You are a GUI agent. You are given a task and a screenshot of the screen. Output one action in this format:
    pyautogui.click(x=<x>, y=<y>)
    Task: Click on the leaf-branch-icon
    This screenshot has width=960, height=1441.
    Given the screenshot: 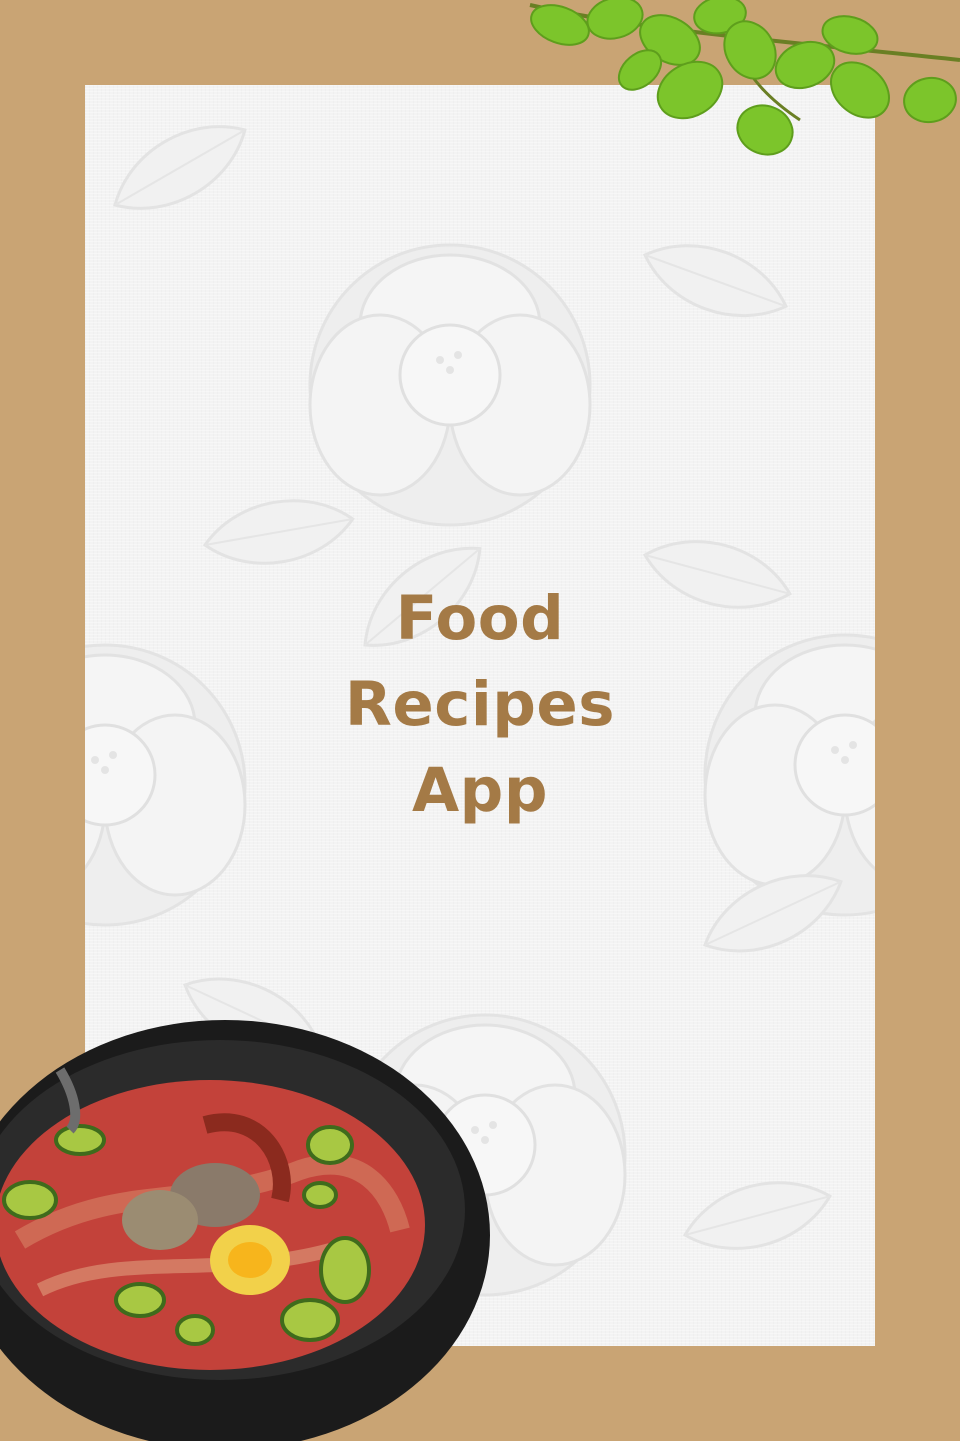 What is the action you would take?
    pyautogui.click(x=744, y=78)
    